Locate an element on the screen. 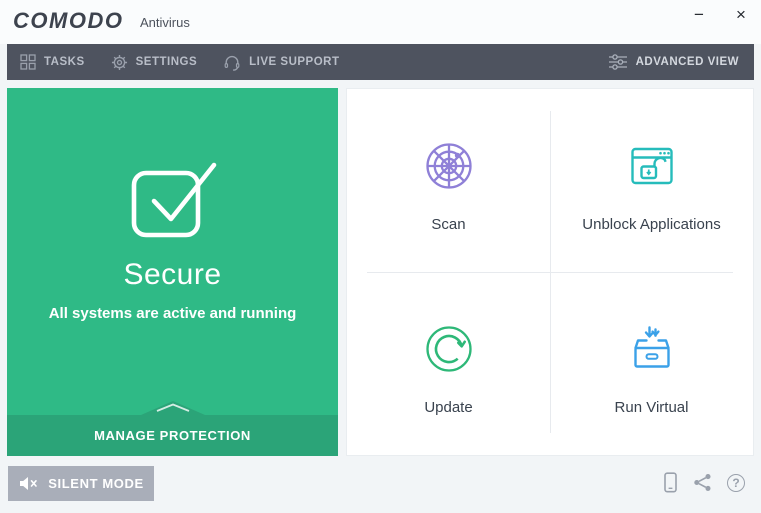 The height and width of the screenshot is (513, 761). unlock-window-icon is located at coordinates (652, 166).